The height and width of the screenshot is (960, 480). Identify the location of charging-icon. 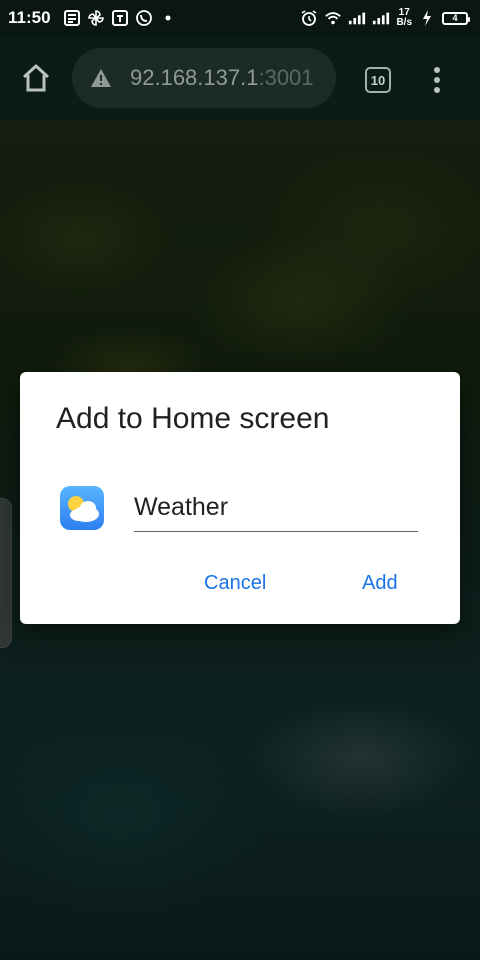
(427, 18).